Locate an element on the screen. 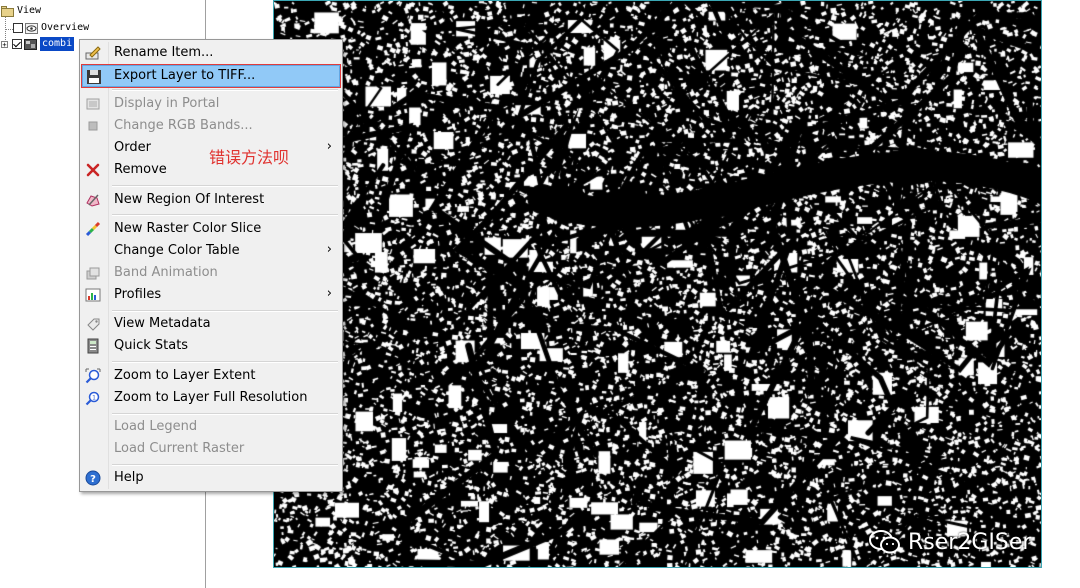 The image size is (1080, 588). stats-icon is located at coordinates (93, 346).